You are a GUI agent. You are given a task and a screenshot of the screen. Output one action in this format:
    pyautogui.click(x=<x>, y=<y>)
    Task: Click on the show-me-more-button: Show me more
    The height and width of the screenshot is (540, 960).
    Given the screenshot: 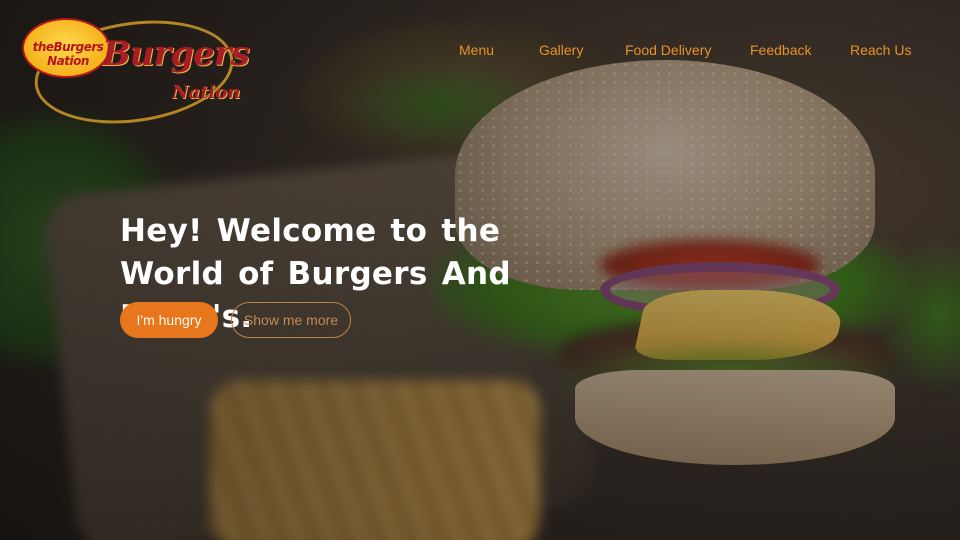 What is the action you would take?
    pyautogui.click(x=291, y=320)
    